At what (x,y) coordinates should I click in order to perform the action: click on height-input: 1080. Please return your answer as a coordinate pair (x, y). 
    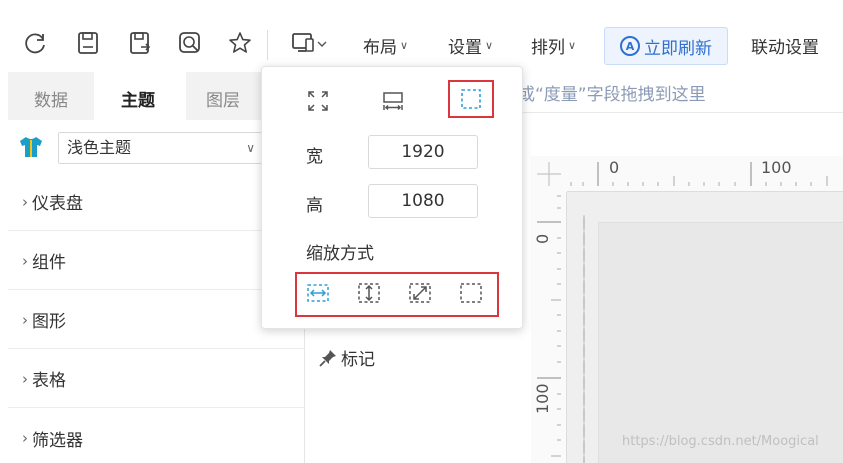
    Looking at the image, I should click on (423, 201).